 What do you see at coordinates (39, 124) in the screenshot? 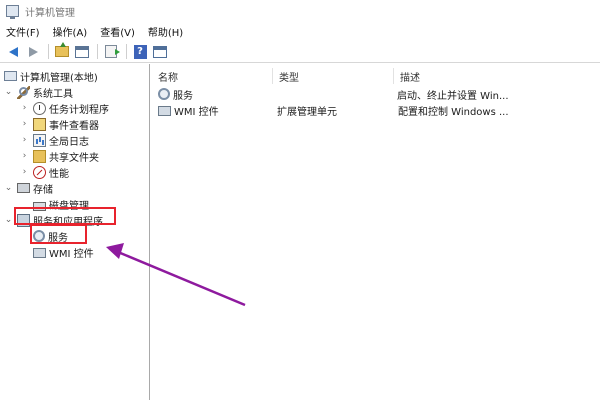
I see `event-viewer-icon` at bounding box center [39, 124].